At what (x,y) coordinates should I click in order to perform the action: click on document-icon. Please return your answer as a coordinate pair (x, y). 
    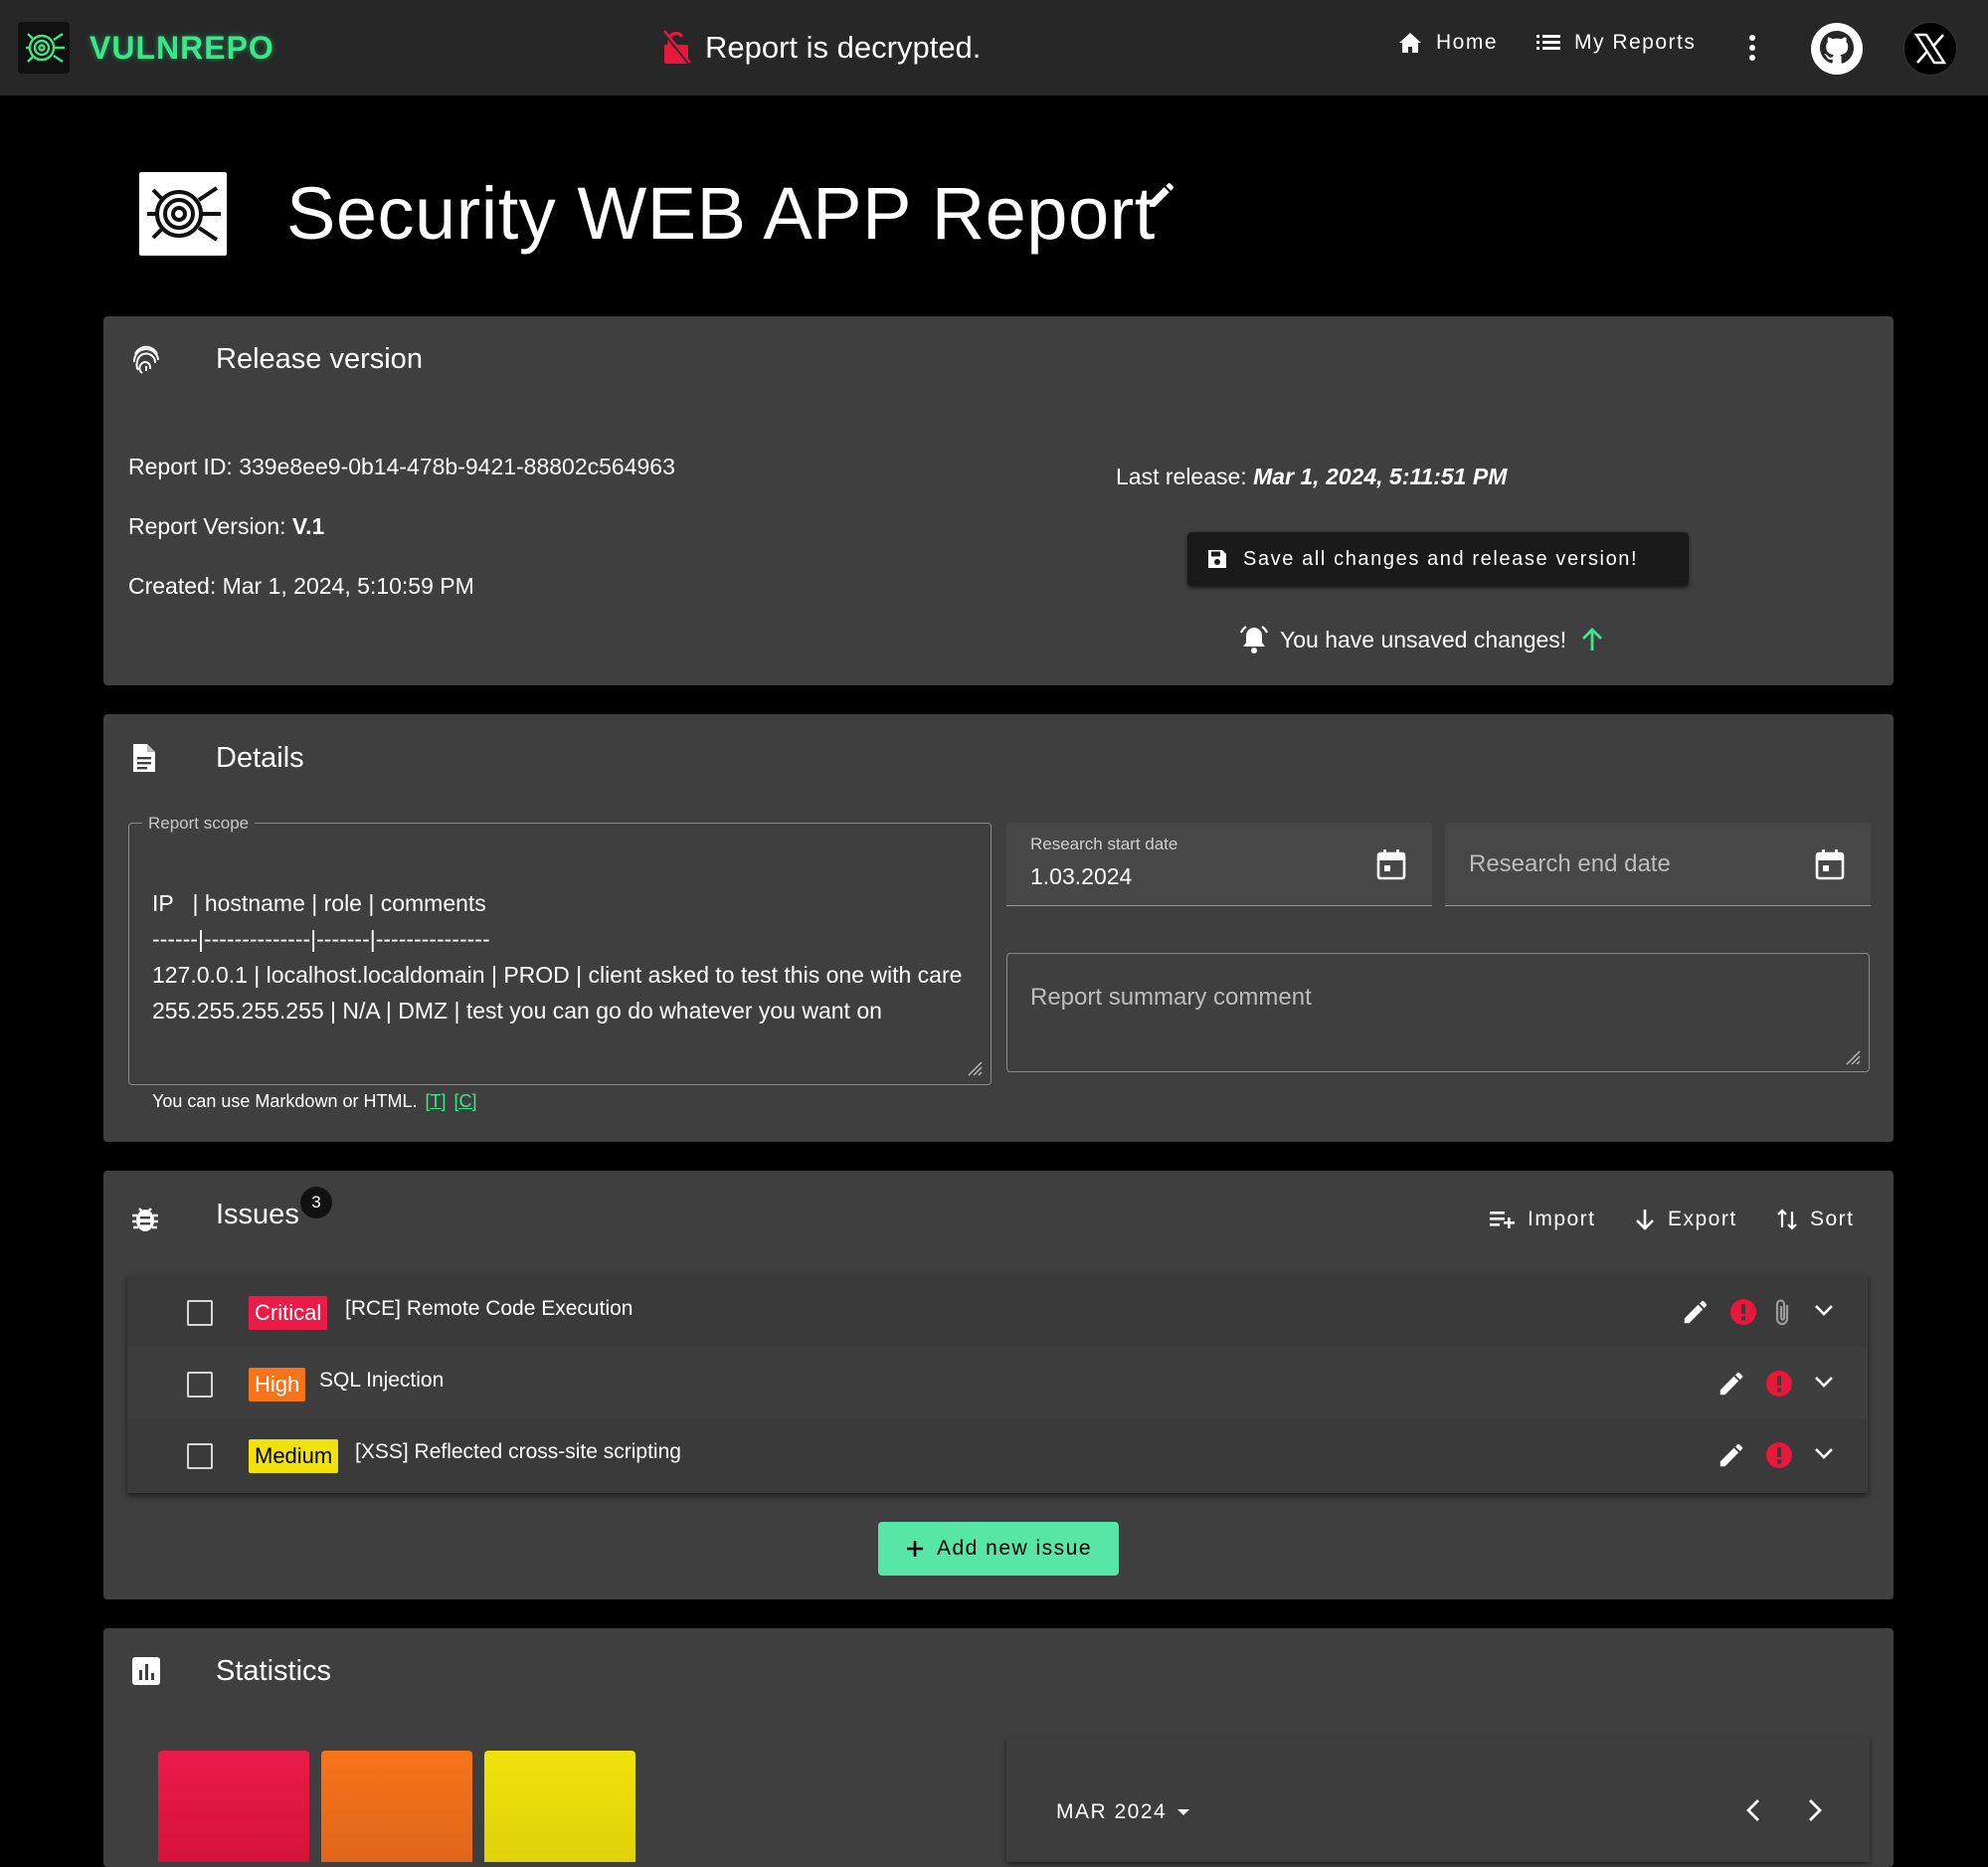
    Looking at the image, I should click on (144, 758).